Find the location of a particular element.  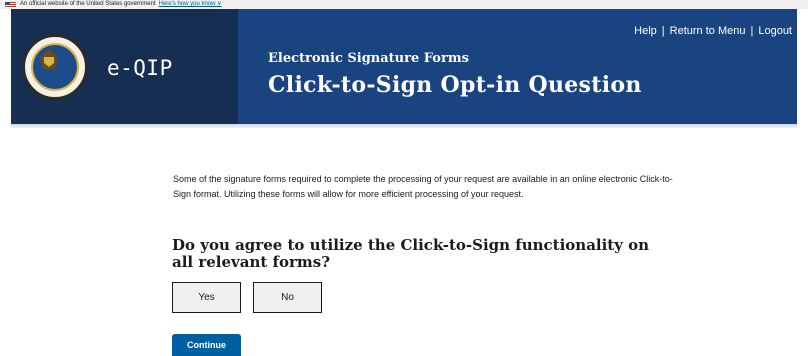

us-flag-icon is located at coordinates (10, 4).